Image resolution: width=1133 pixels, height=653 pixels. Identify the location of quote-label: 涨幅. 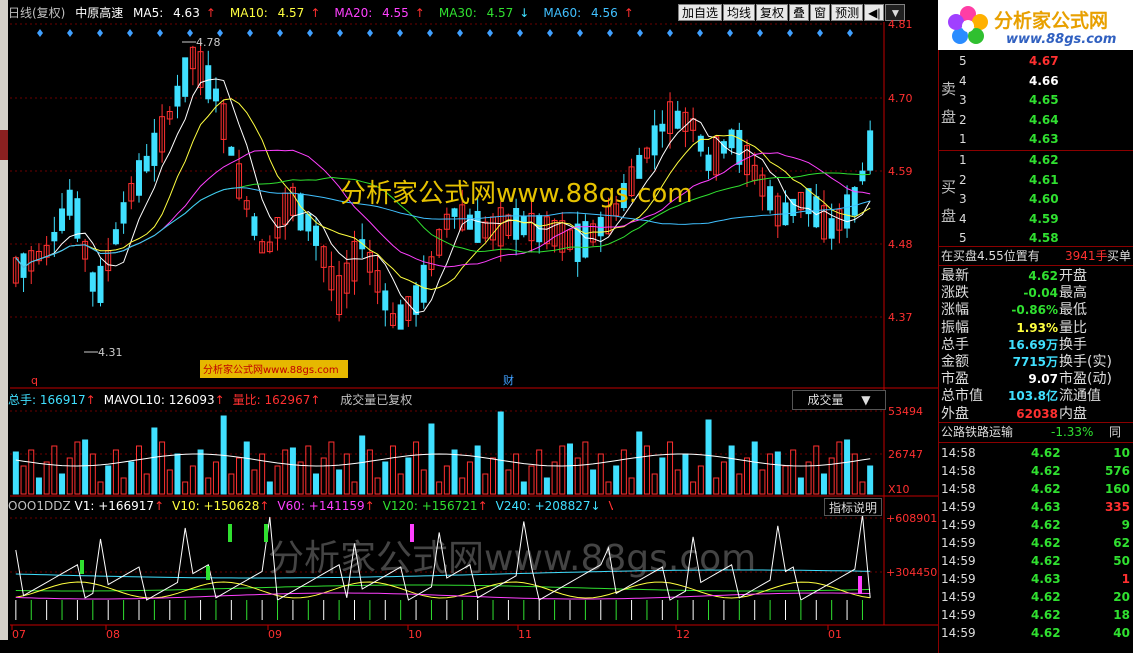
(955, 310).